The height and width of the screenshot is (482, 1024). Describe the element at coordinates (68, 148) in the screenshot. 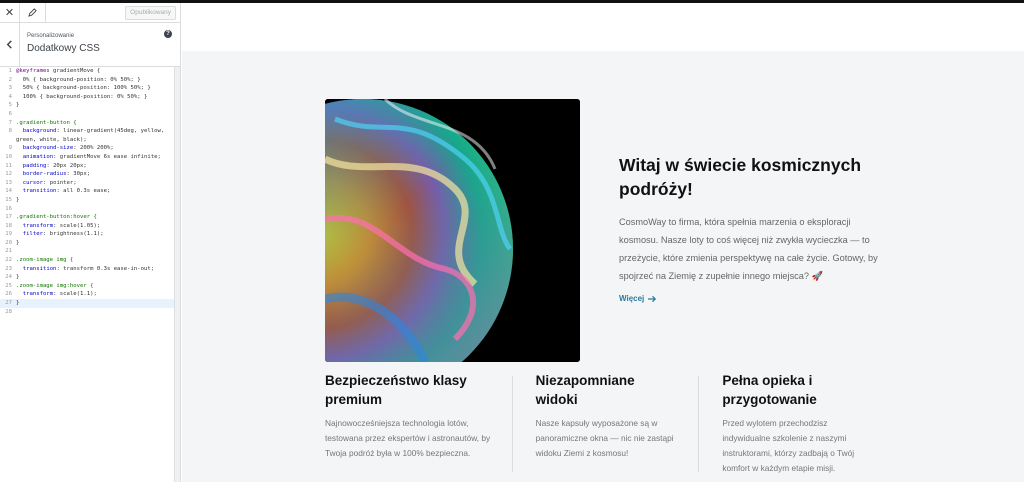

I see `code-text: background-size: 200% 200%;` at that location.